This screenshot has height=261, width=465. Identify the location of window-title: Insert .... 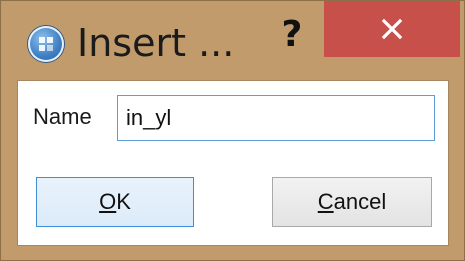
(156, 43).